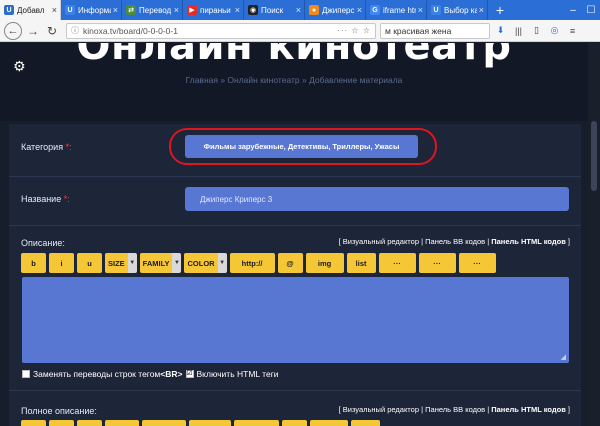  What do you see at coordinates (33, 263) in the screenshot?
I see `bold-button: b` at bounding box center [33, 263].